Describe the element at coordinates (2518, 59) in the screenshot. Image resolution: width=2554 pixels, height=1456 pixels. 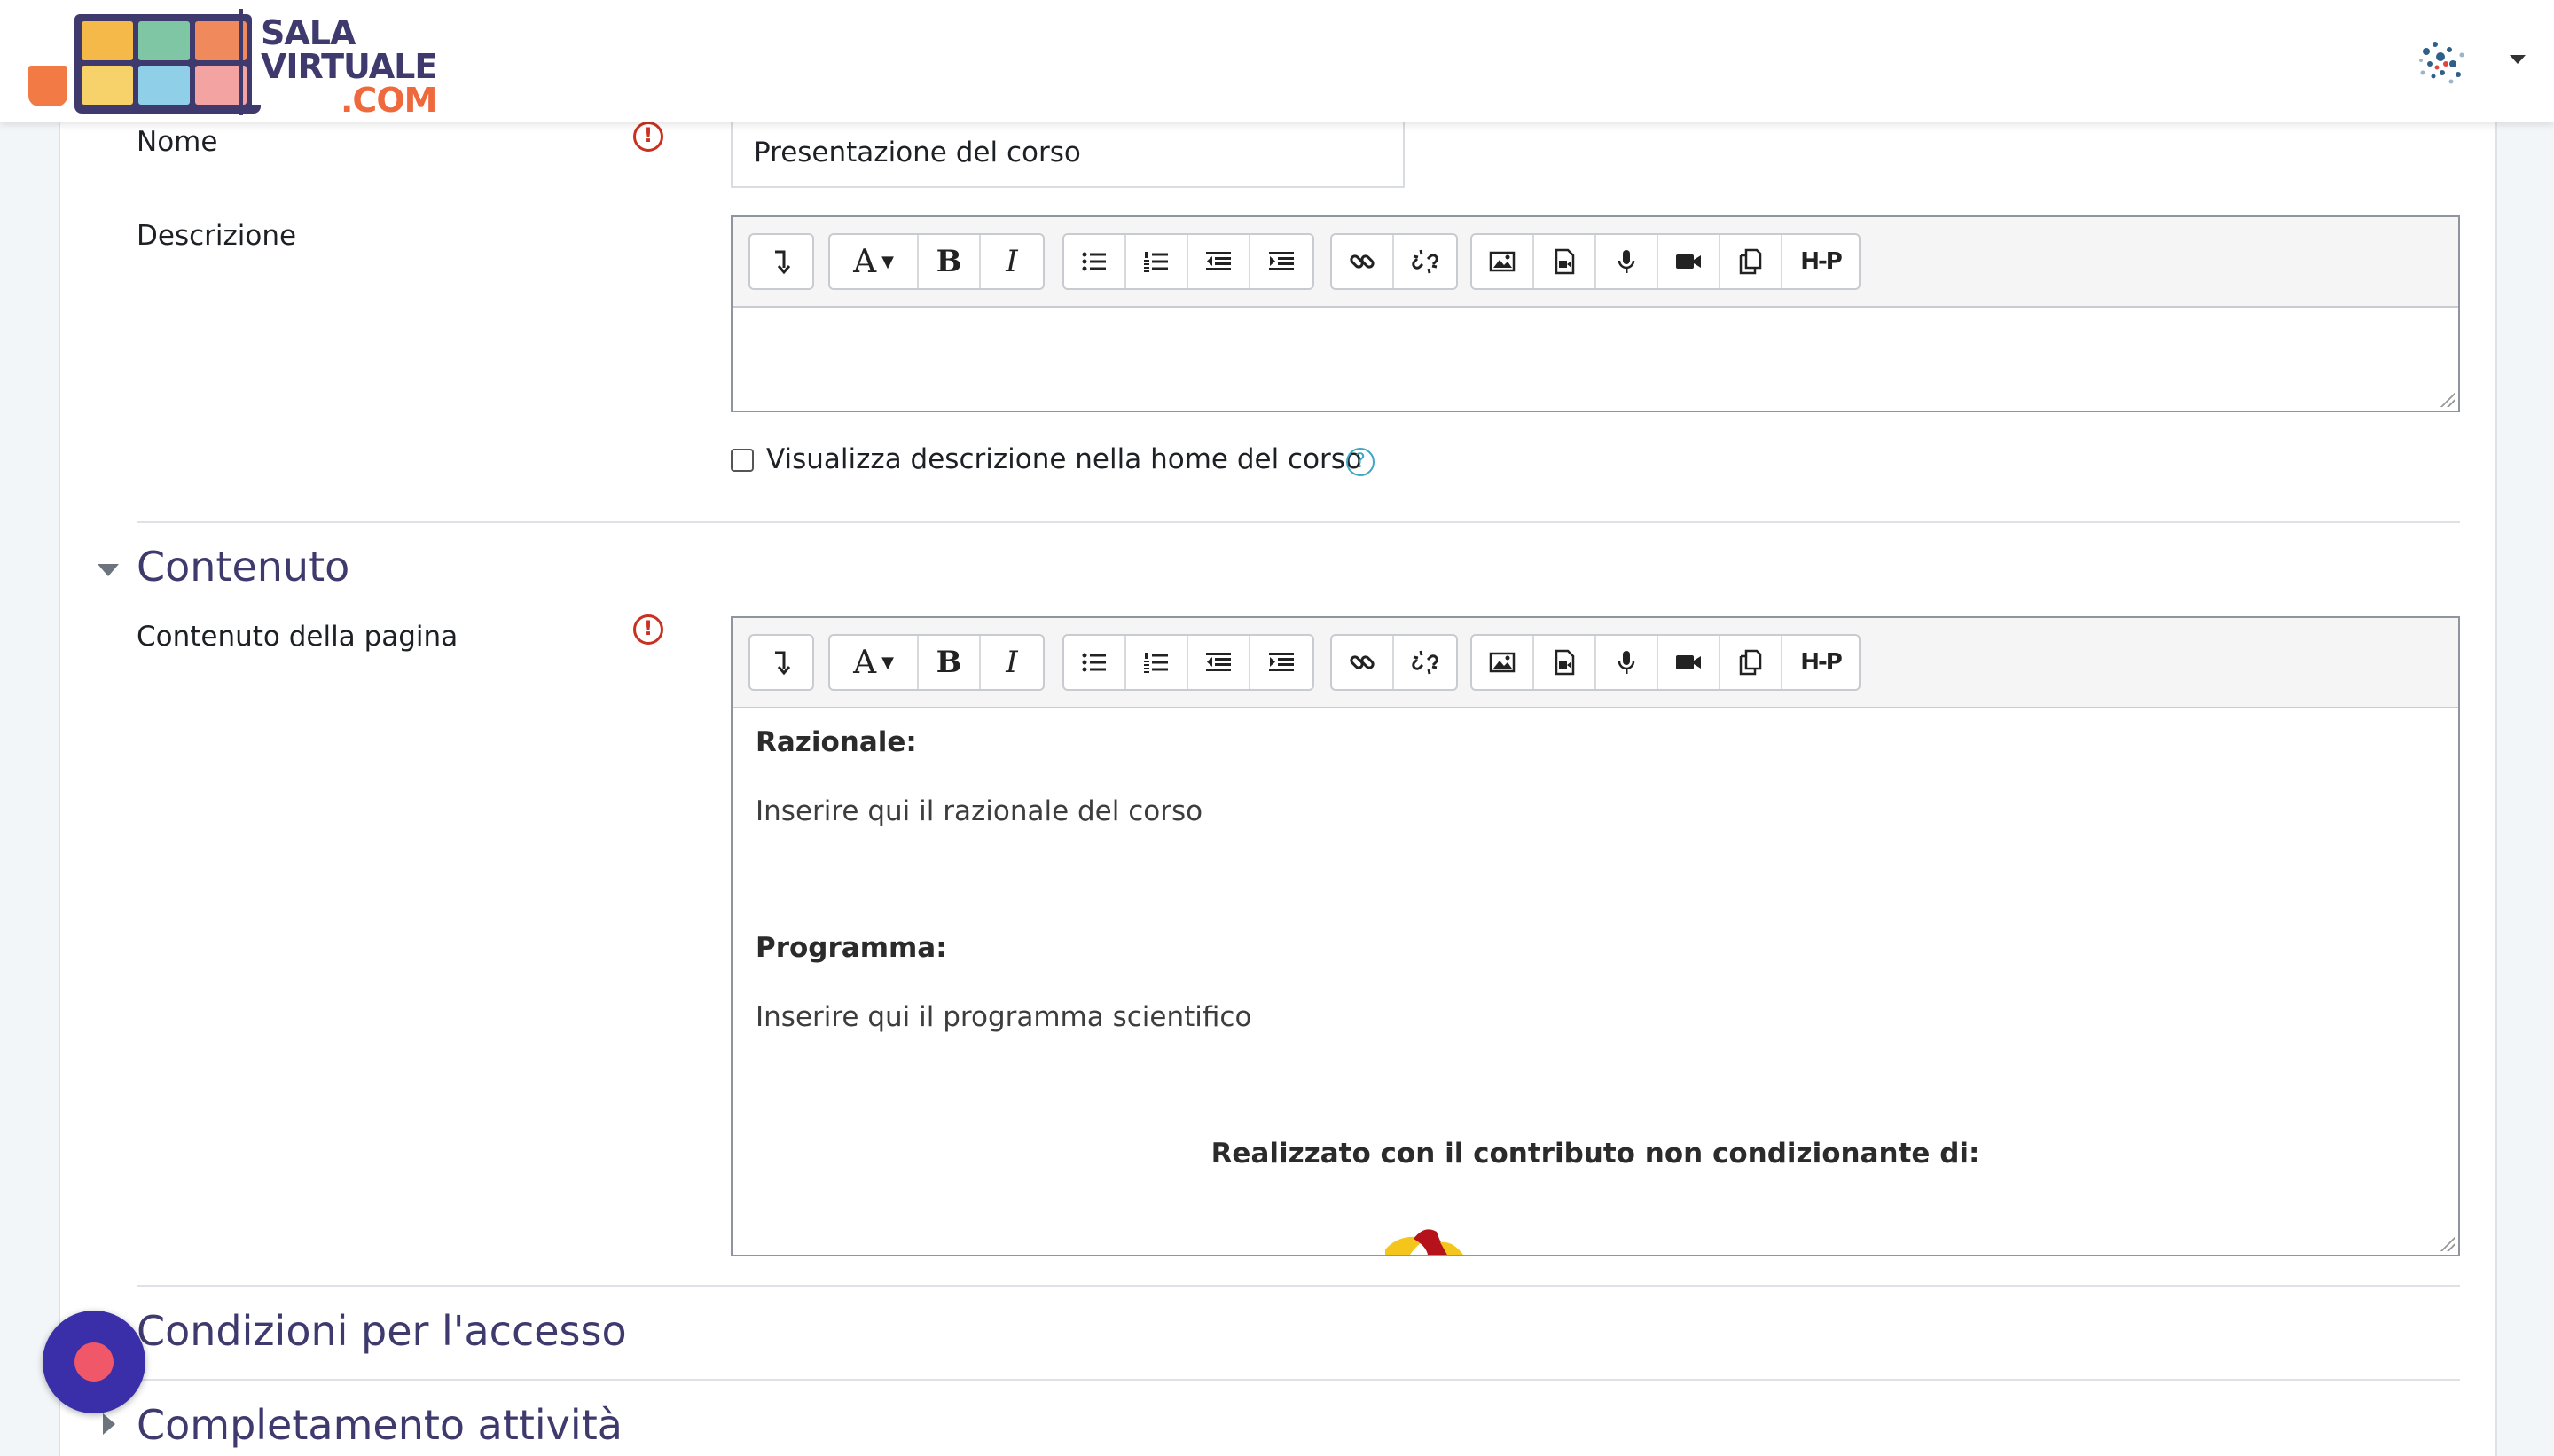
I see `user-menu-caret-icon` at that location.